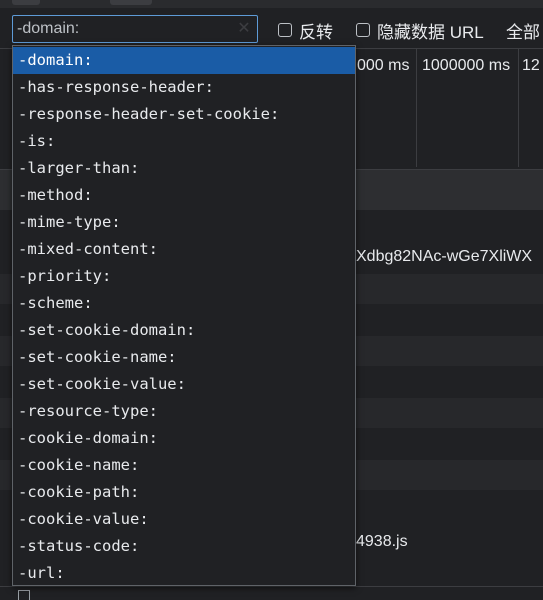 Image resolution: width=543 pixels, height=600 pixels. What do you see at coordinates (382, 541) in the screenshot?
I see `request-cell: 4938.js` at bounding box center [382, 541].